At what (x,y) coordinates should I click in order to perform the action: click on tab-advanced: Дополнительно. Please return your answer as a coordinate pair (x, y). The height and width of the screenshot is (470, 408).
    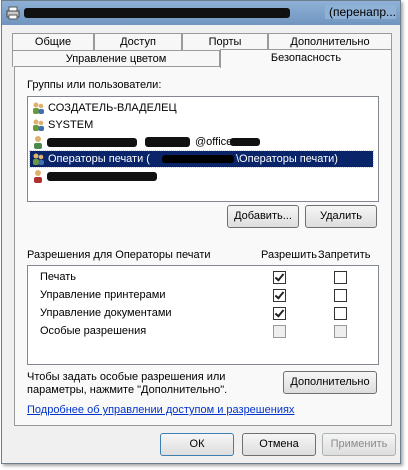
    Looking at the image, I should click on (330, 41).